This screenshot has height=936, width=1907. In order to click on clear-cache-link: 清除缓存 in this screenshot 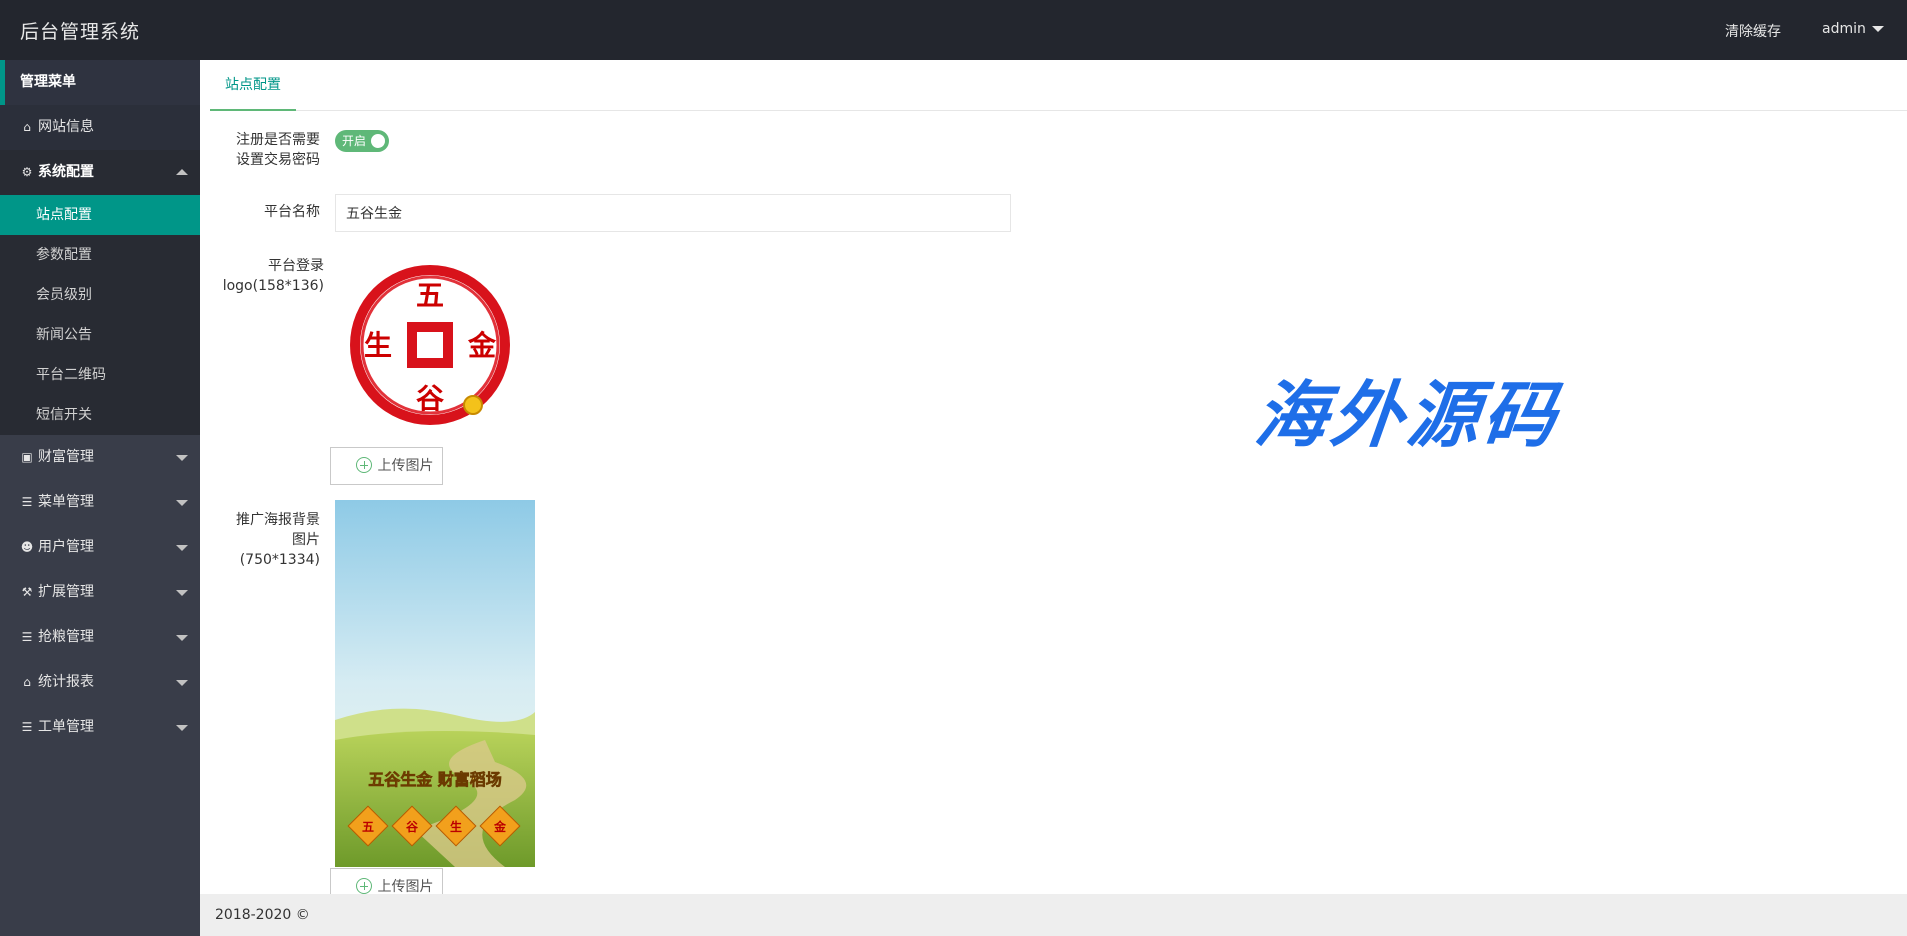, I will do `click(1753, 31)`.